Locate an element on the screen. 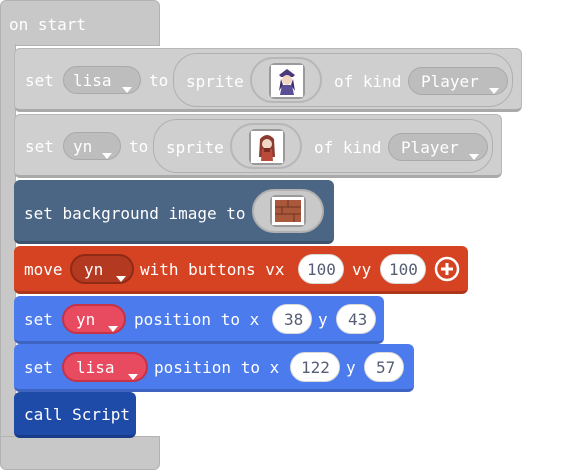 This screenshot has width=574, height=470. sprite-yn-image is located at coordinates (267, 147).